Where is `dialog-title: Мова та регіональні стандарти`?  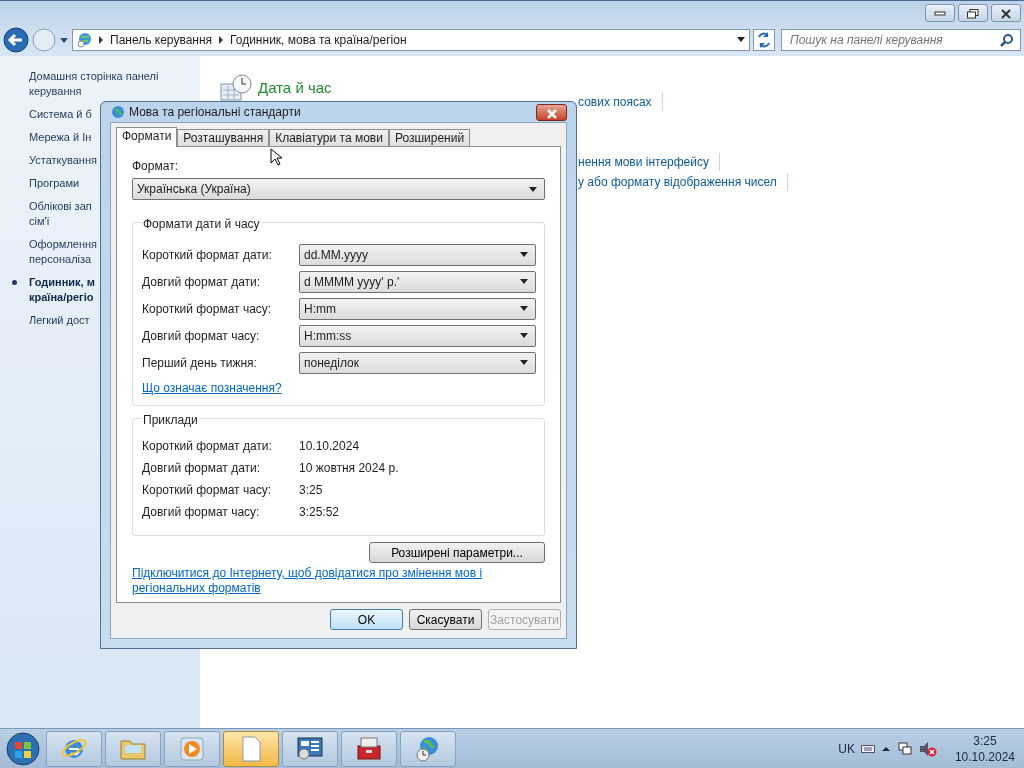 dialog-title: Мова та регіональні стандарти is located at coordinates (215, 112).